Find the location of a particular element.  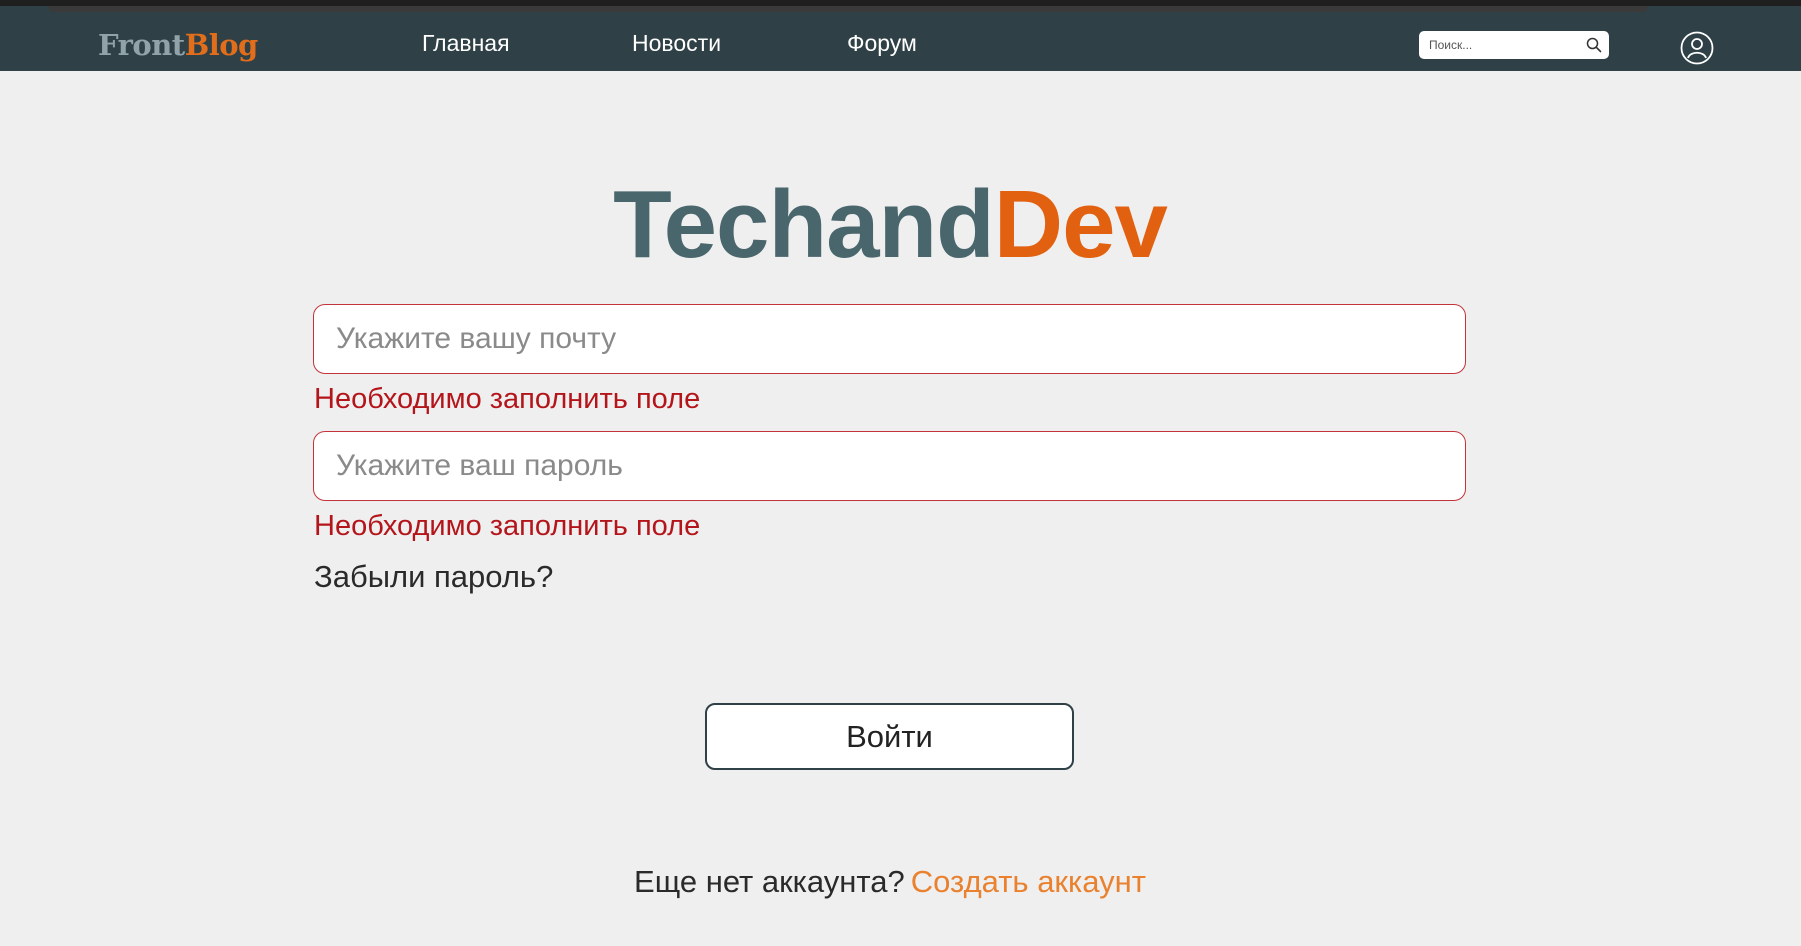

logo-part2: Dev is located at coordinates (1080, 224).